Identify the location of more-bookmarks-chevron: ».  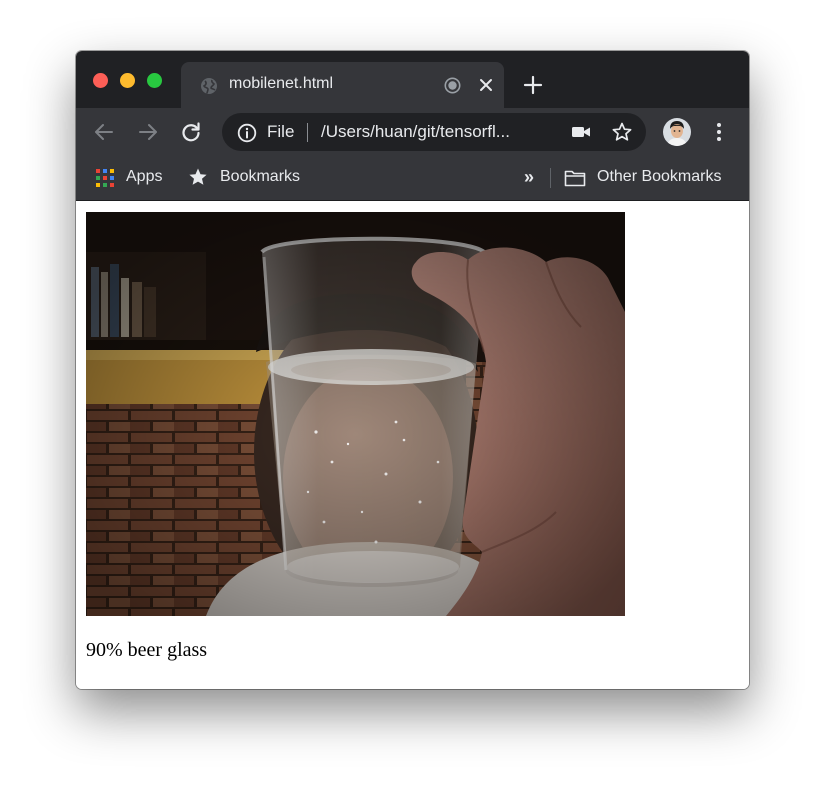
(529, 177).